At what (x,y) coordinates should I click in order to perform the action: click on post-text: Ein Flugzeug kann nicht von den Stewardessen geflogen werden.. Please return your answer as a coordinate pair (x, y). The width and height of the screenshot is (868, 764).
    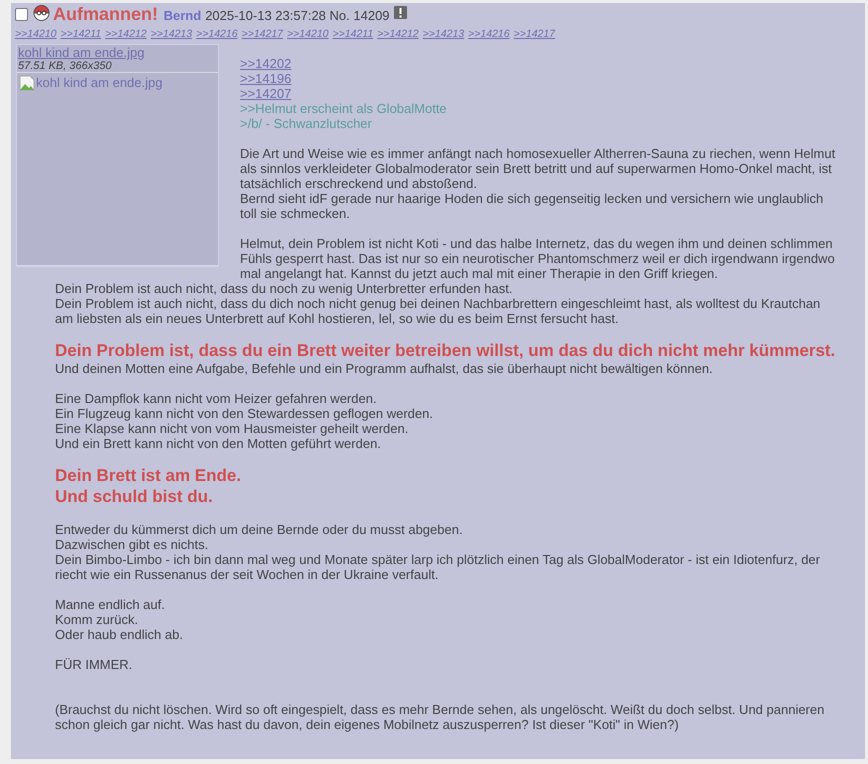
    Looking at the image, I should click on (244, 413).